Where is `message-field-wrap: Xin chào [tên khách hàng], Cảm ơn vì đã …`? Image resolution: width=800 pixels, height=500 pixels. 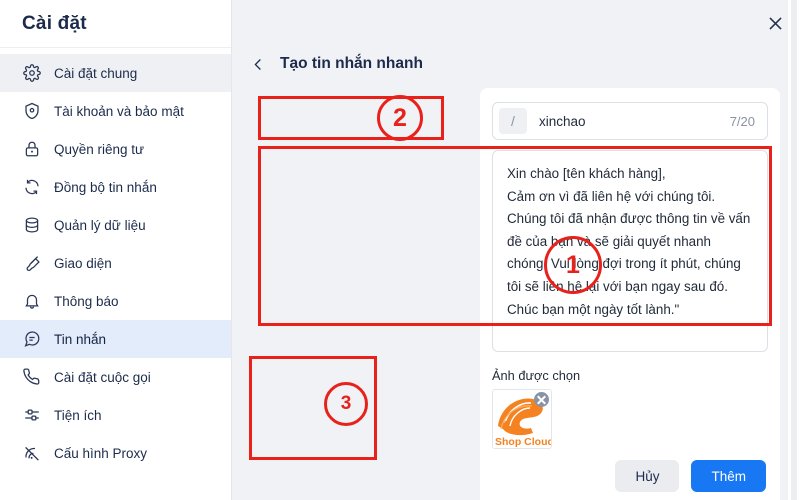
message-field-wrap: Xin chào [tên khách hàng], Cảm ơn vì đã … is located at coordinates (630, 251).